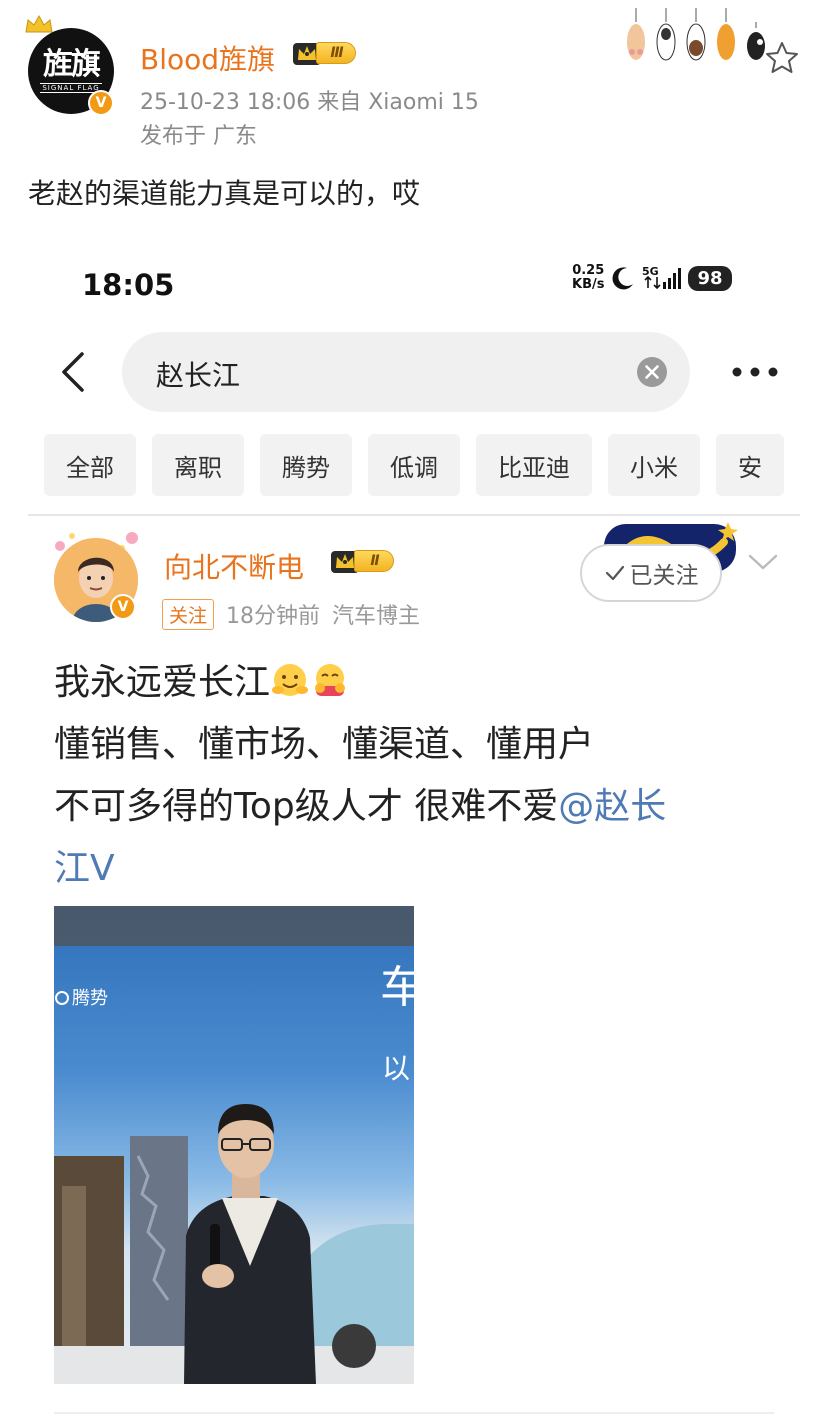  What do you see at coordinates (614, 573) in the screenshot?
I see `check-icon` at bounding box center [614, 573].